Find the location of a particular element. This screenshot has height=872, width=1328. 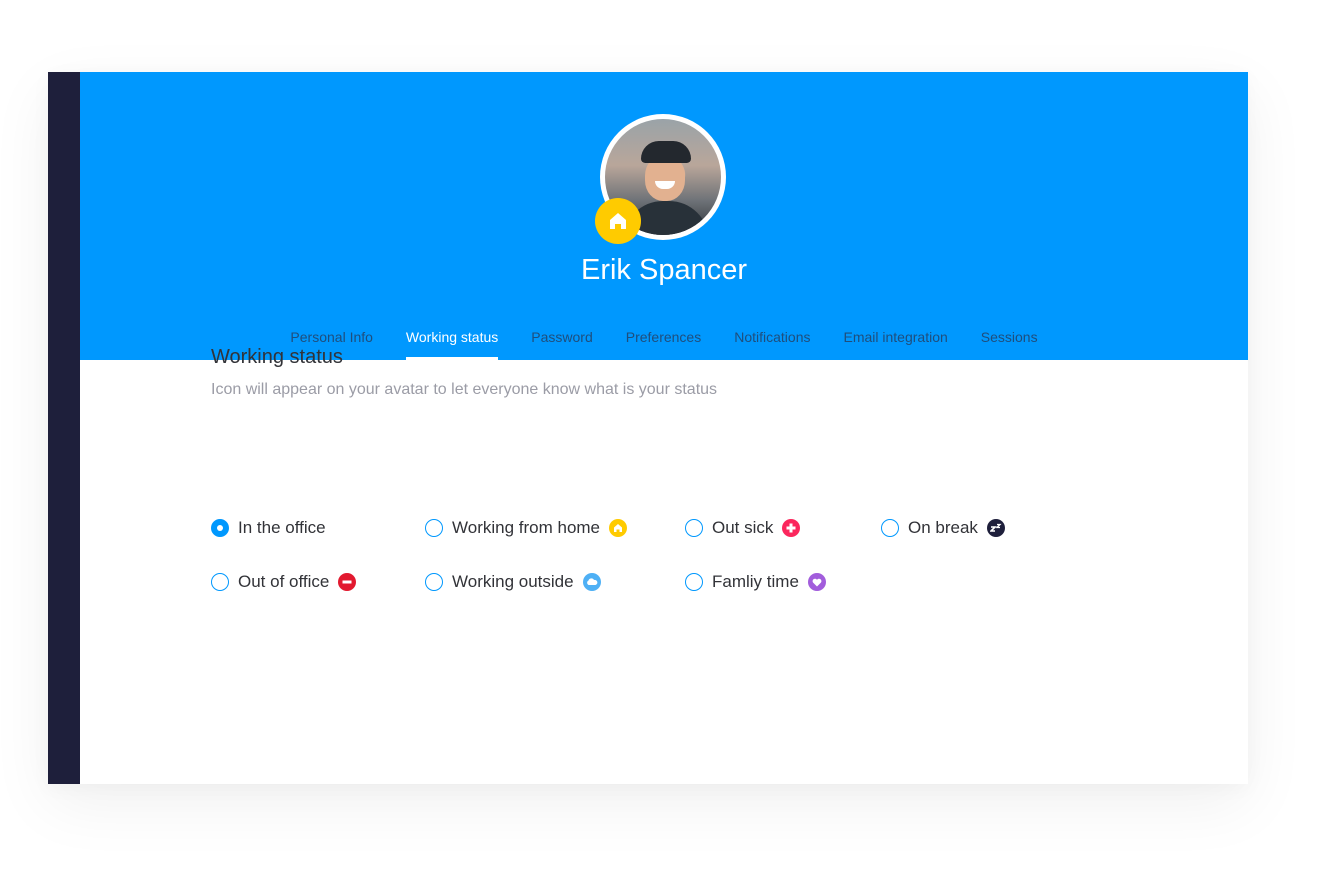

option-label: Working outside is located at coordinates (513, 581).